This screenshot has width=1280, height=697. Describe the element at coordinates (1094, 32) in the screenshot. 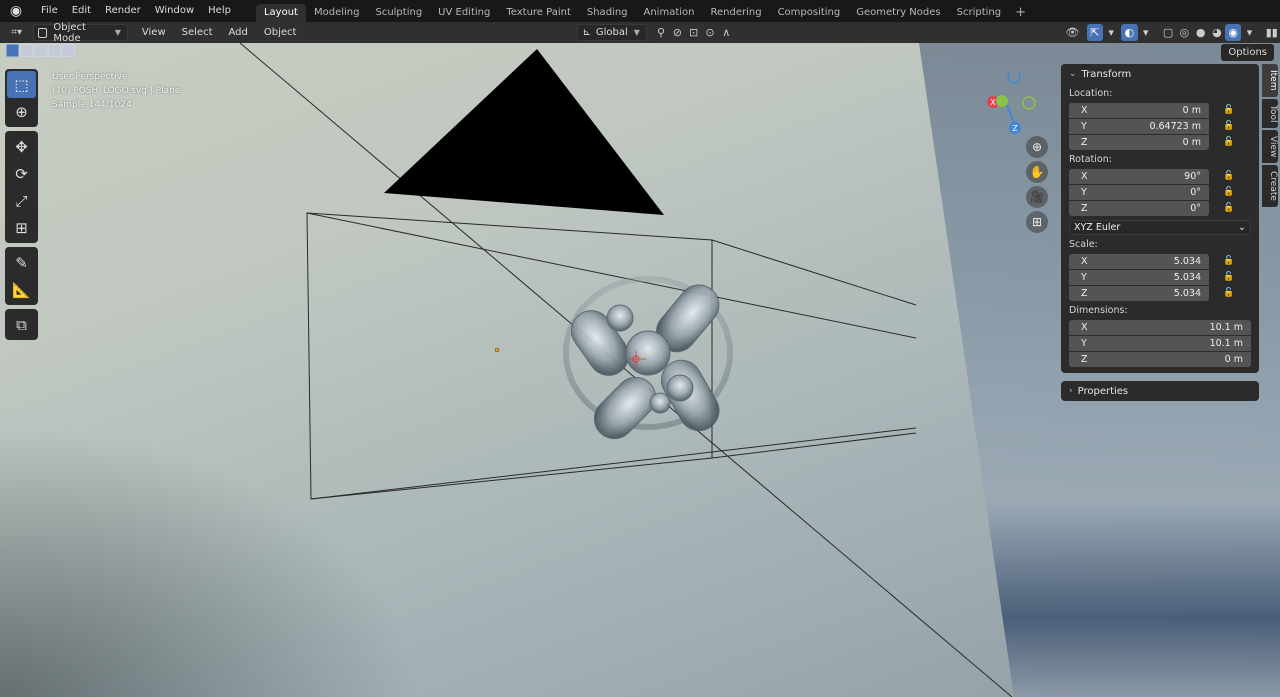

I see `gizmo-toggle-icon: ⇱` at that location.